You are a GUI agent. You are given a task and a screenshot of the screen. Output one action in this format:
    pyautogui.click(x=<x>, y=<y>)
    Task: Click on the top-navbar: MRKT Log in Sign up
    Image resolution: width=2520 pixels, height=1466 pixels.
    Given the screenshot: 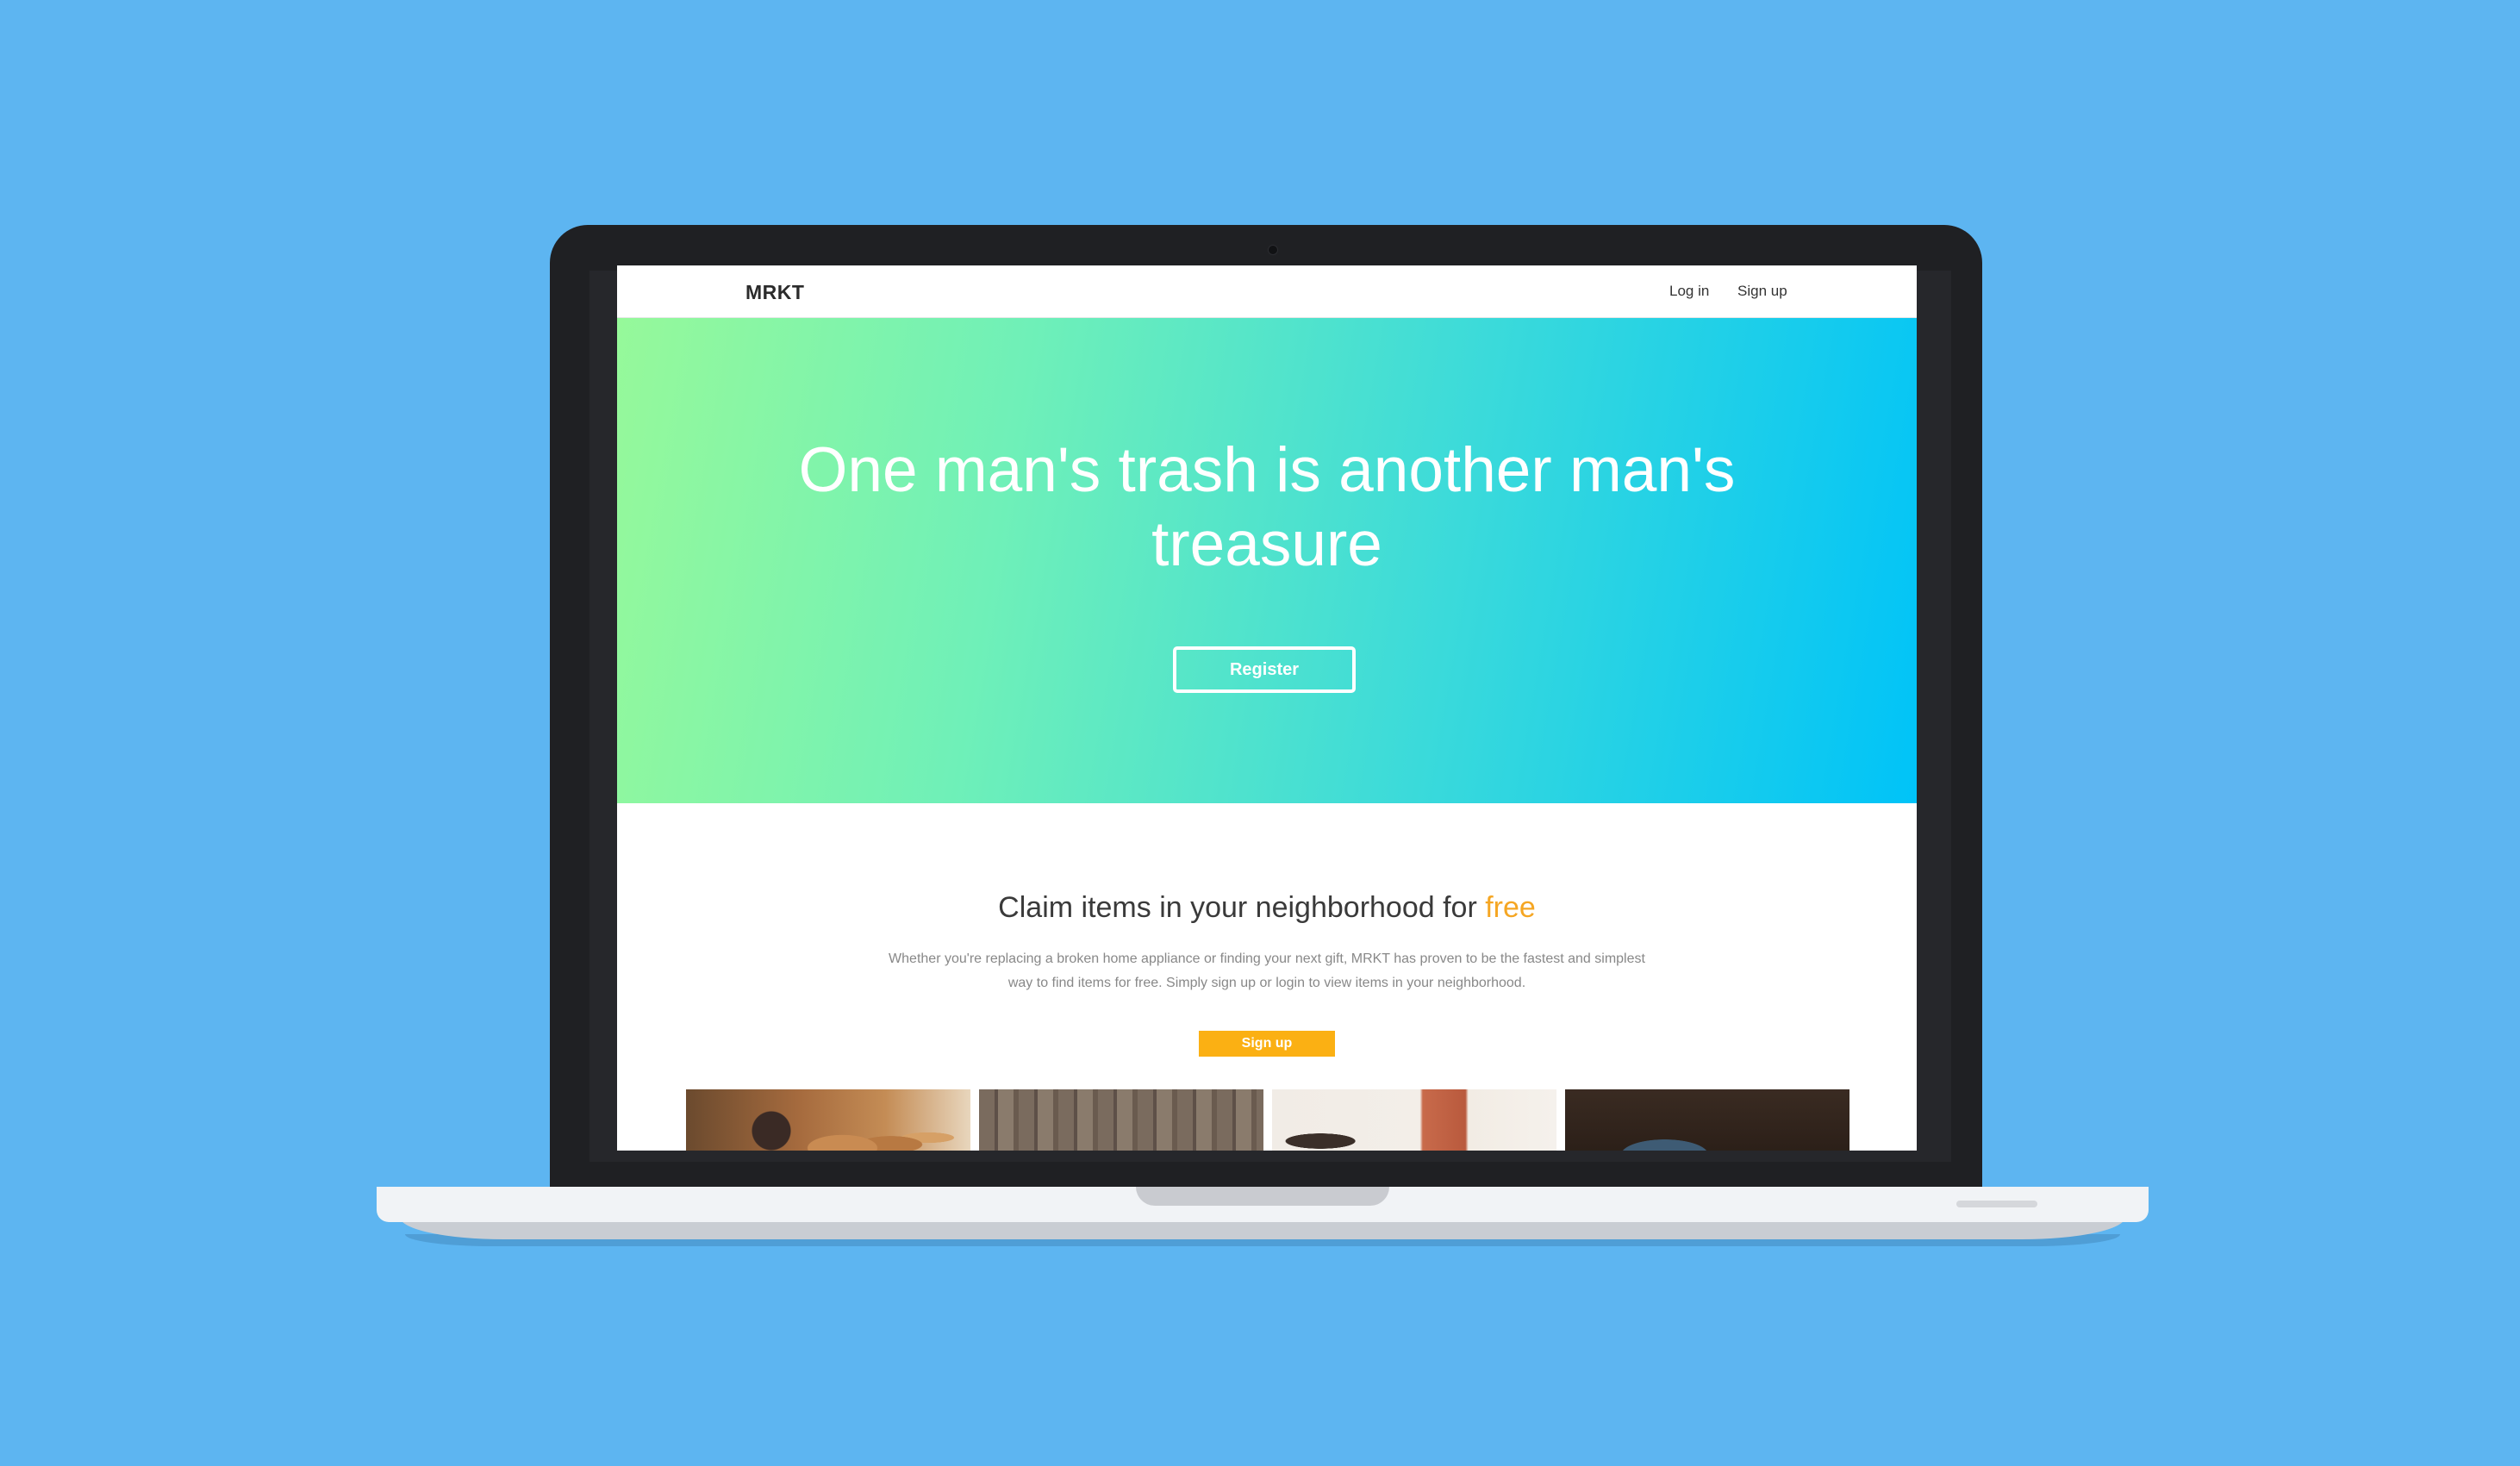 What is the action you would take?
    pyautogui.click(x=1267, y=291)
    